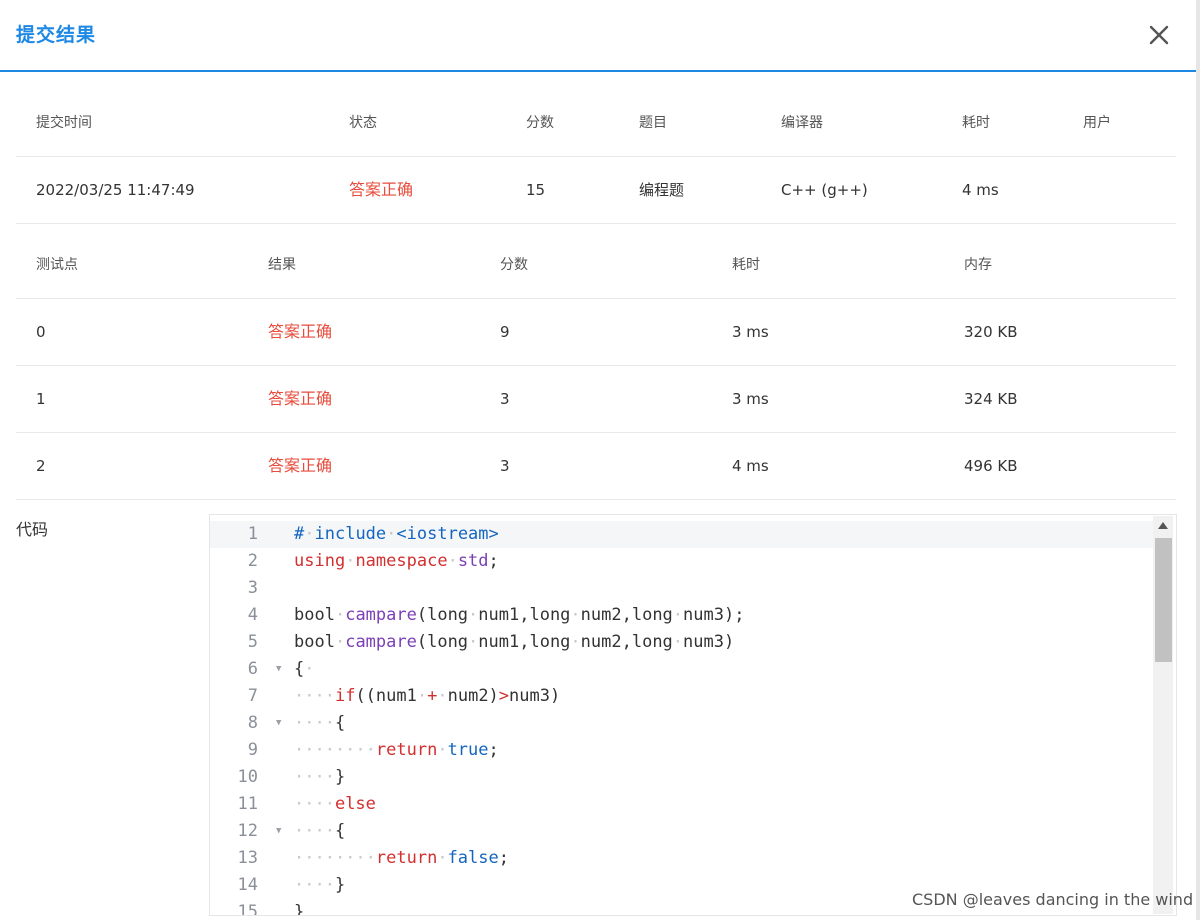 This screenshot has width=1200, height=920. I want to click on line-number: 11, so click(247, 804).